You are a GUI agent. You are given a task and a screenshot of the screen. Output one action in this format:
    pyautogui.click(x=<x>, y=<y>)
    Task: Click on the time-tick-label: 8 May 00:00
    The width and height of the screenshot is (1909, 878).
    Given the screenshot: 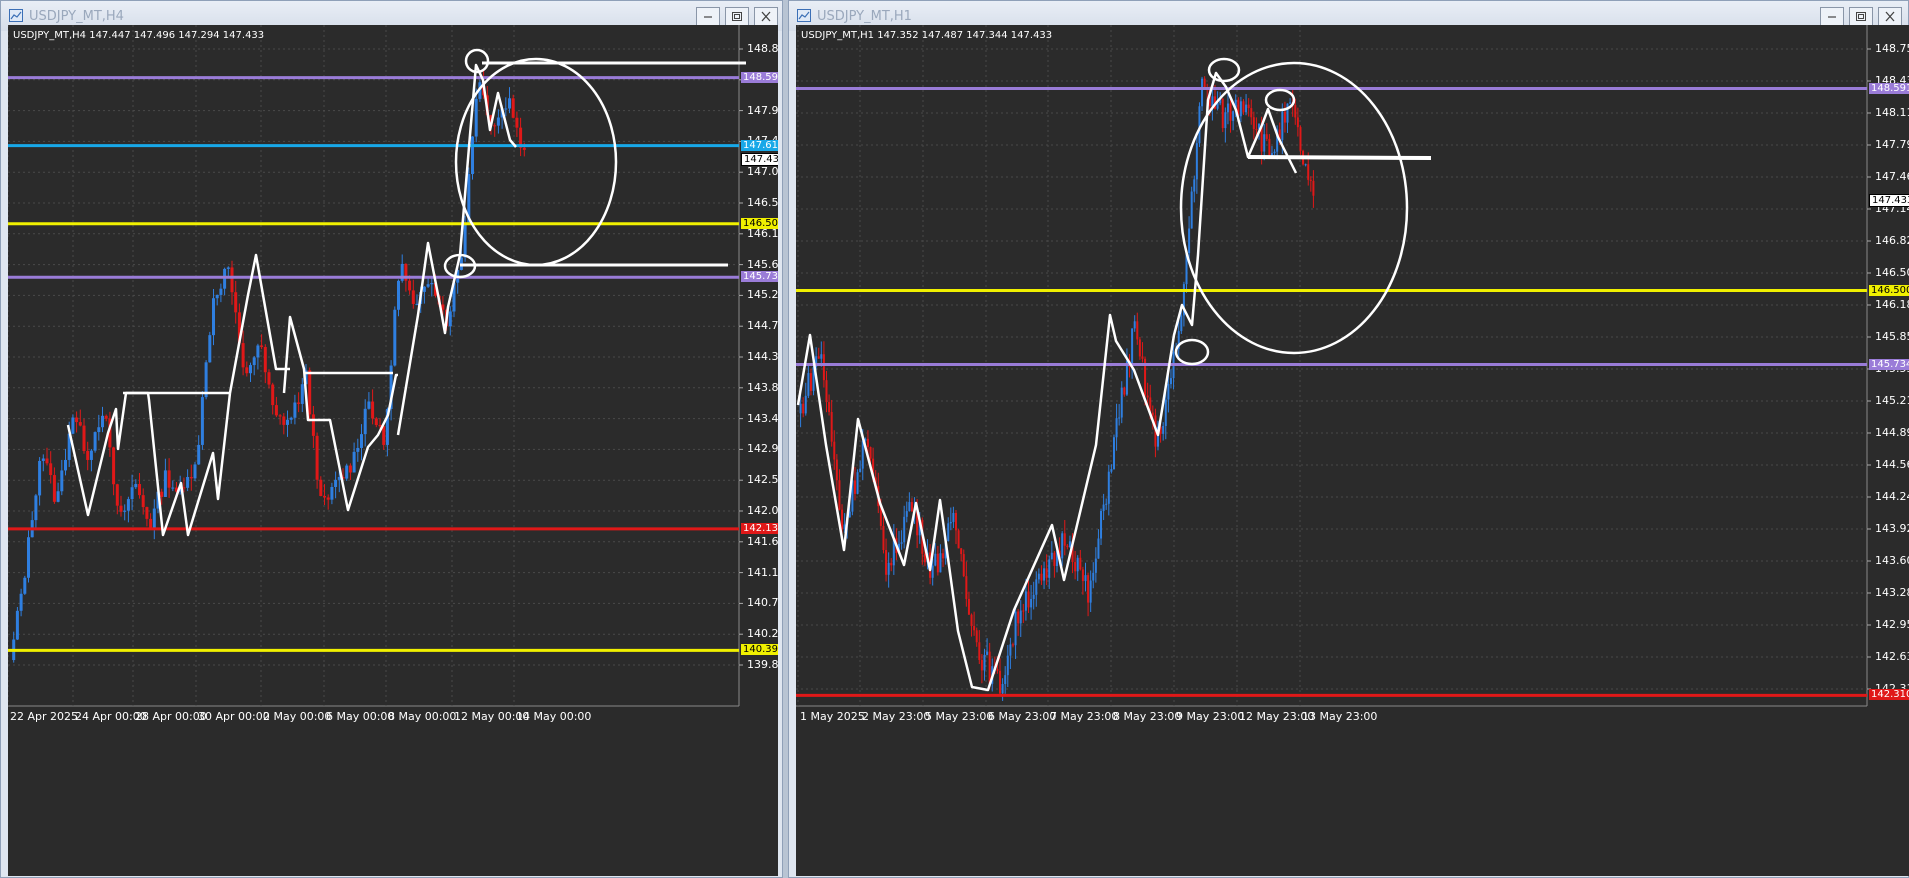 What is the action you would take?
    pyautogui.click(x=422, y=716)
    